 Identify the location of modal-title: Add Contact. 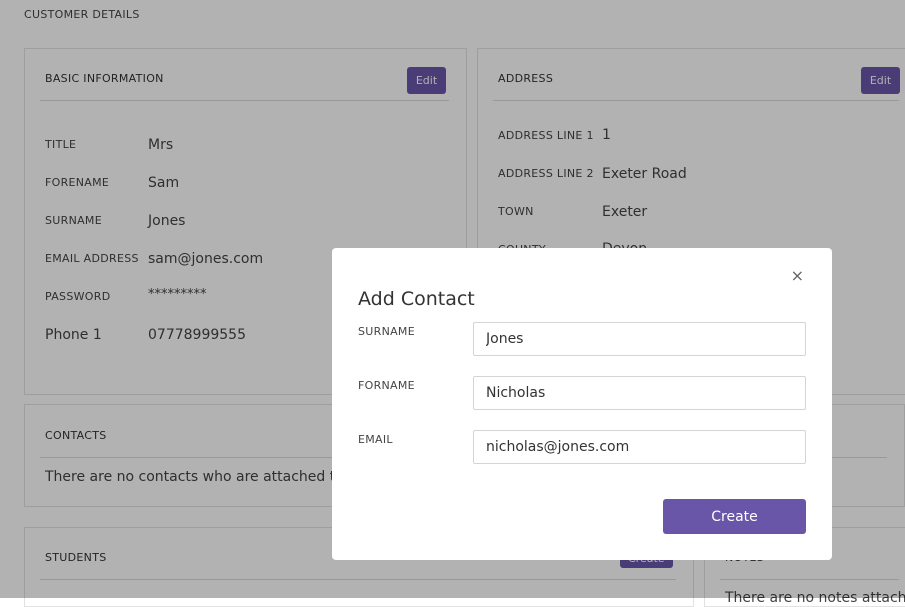
(416, 299).